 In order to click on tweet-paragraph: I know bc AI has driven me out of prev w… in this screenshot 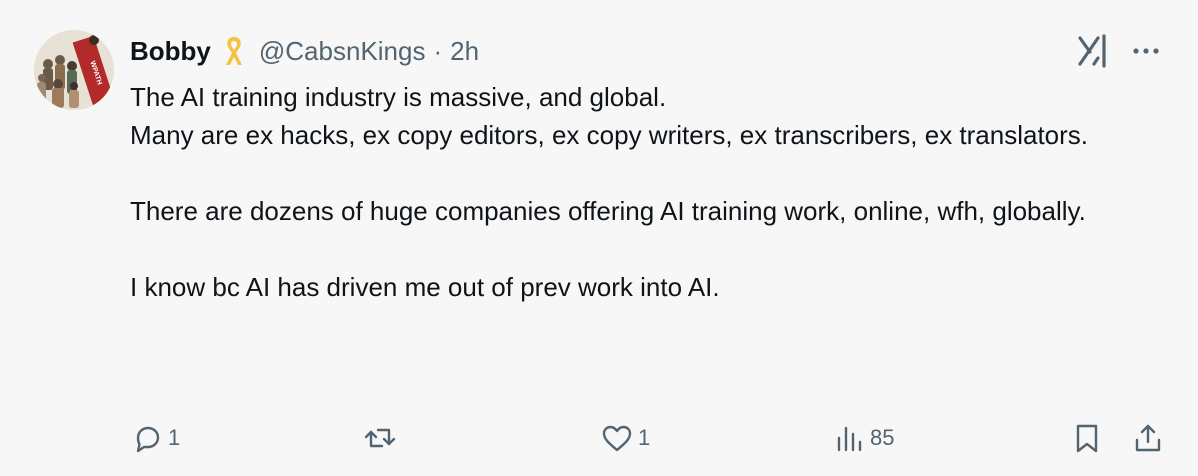, I will do `click(425, 287)`.